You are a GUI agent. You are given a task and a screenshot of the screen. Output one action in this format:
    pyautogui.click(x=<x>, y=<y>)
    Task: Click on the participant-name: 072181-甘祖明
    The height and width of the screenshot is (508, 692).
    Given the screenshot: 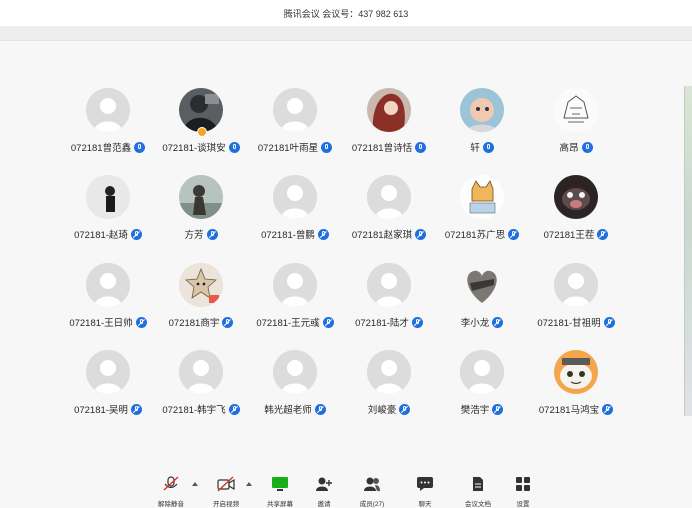 What is the action you would take?
    pyautogui.click(x=569, y=323)
    